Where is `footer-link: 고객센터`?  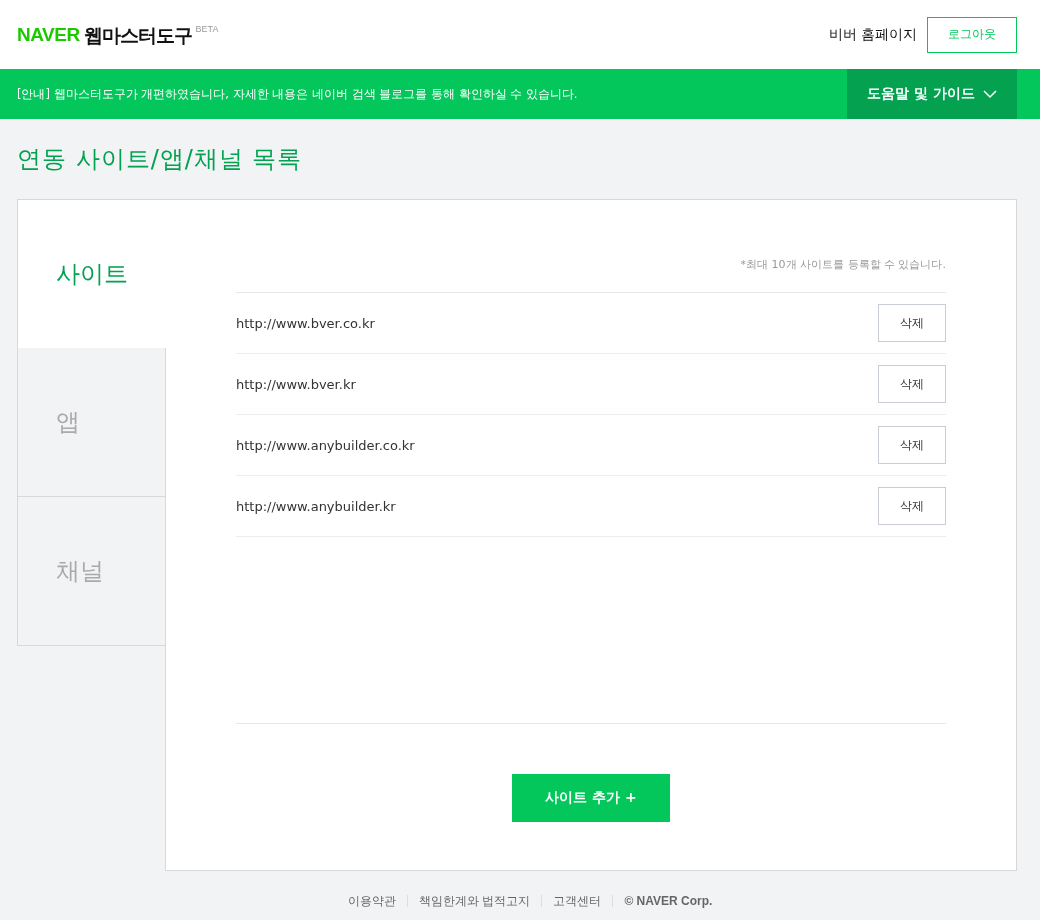
footer-link: 고객센터 is located at coordinates (577, 901).